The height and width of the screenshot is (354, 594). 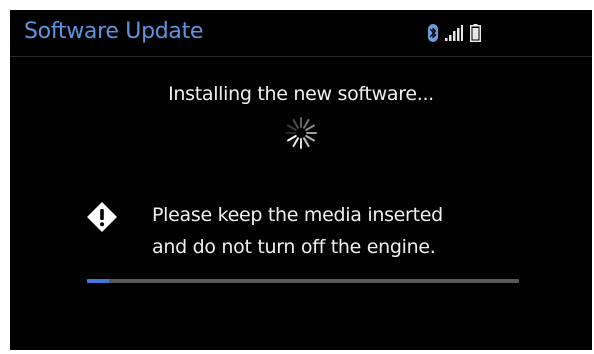 What do you see at coordinates (303, 281) in the screenshot?
I see `progress-bar` at bounding box center [303, 281].